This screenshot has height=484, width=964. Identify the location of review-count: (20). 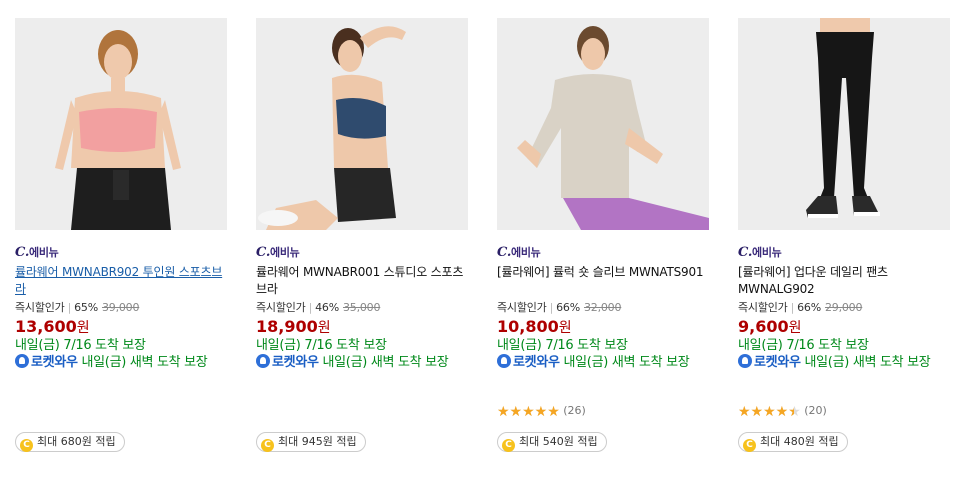
(815, 410).